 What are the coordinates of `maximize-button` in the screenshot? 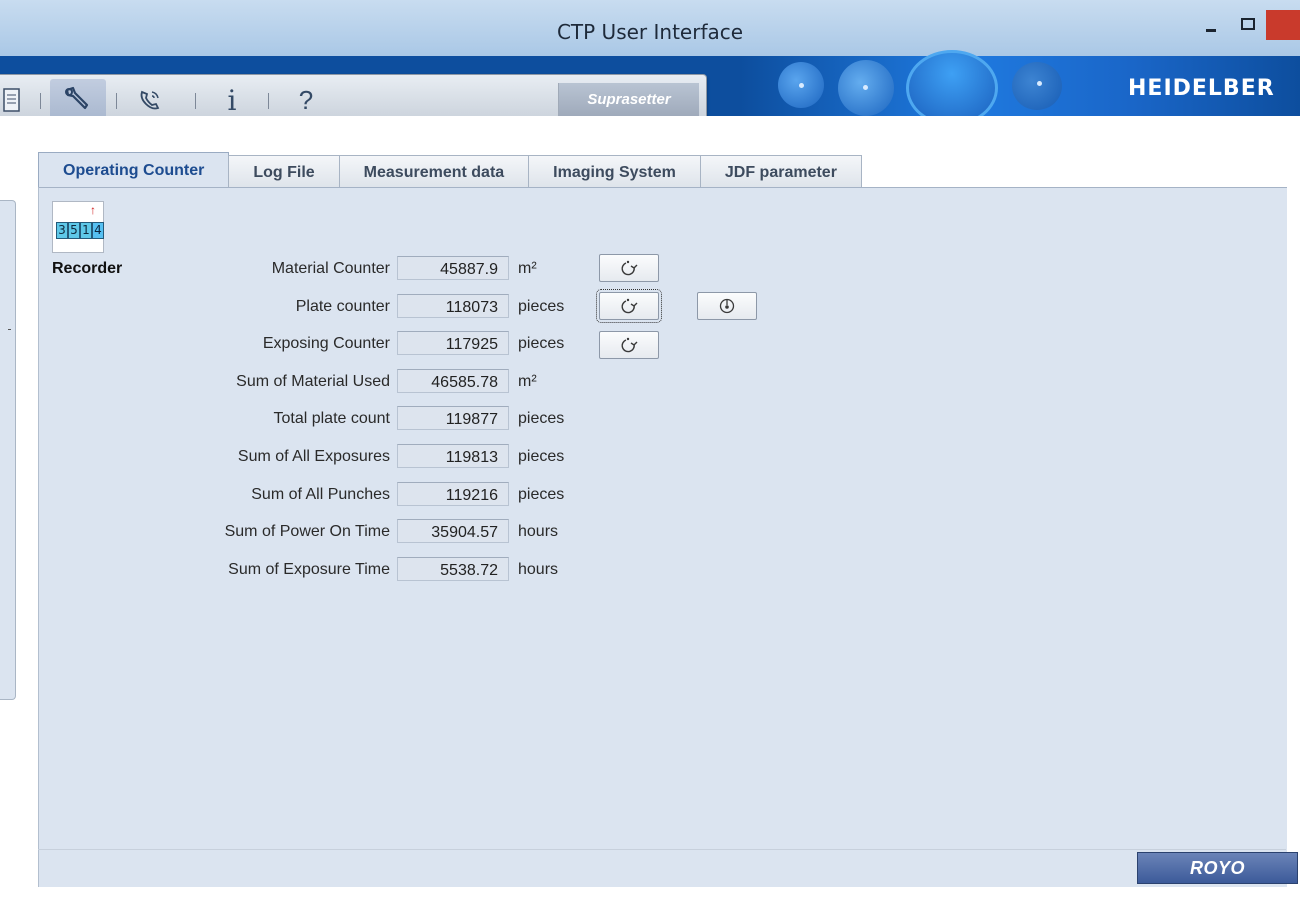 It's located at (1247, 24).